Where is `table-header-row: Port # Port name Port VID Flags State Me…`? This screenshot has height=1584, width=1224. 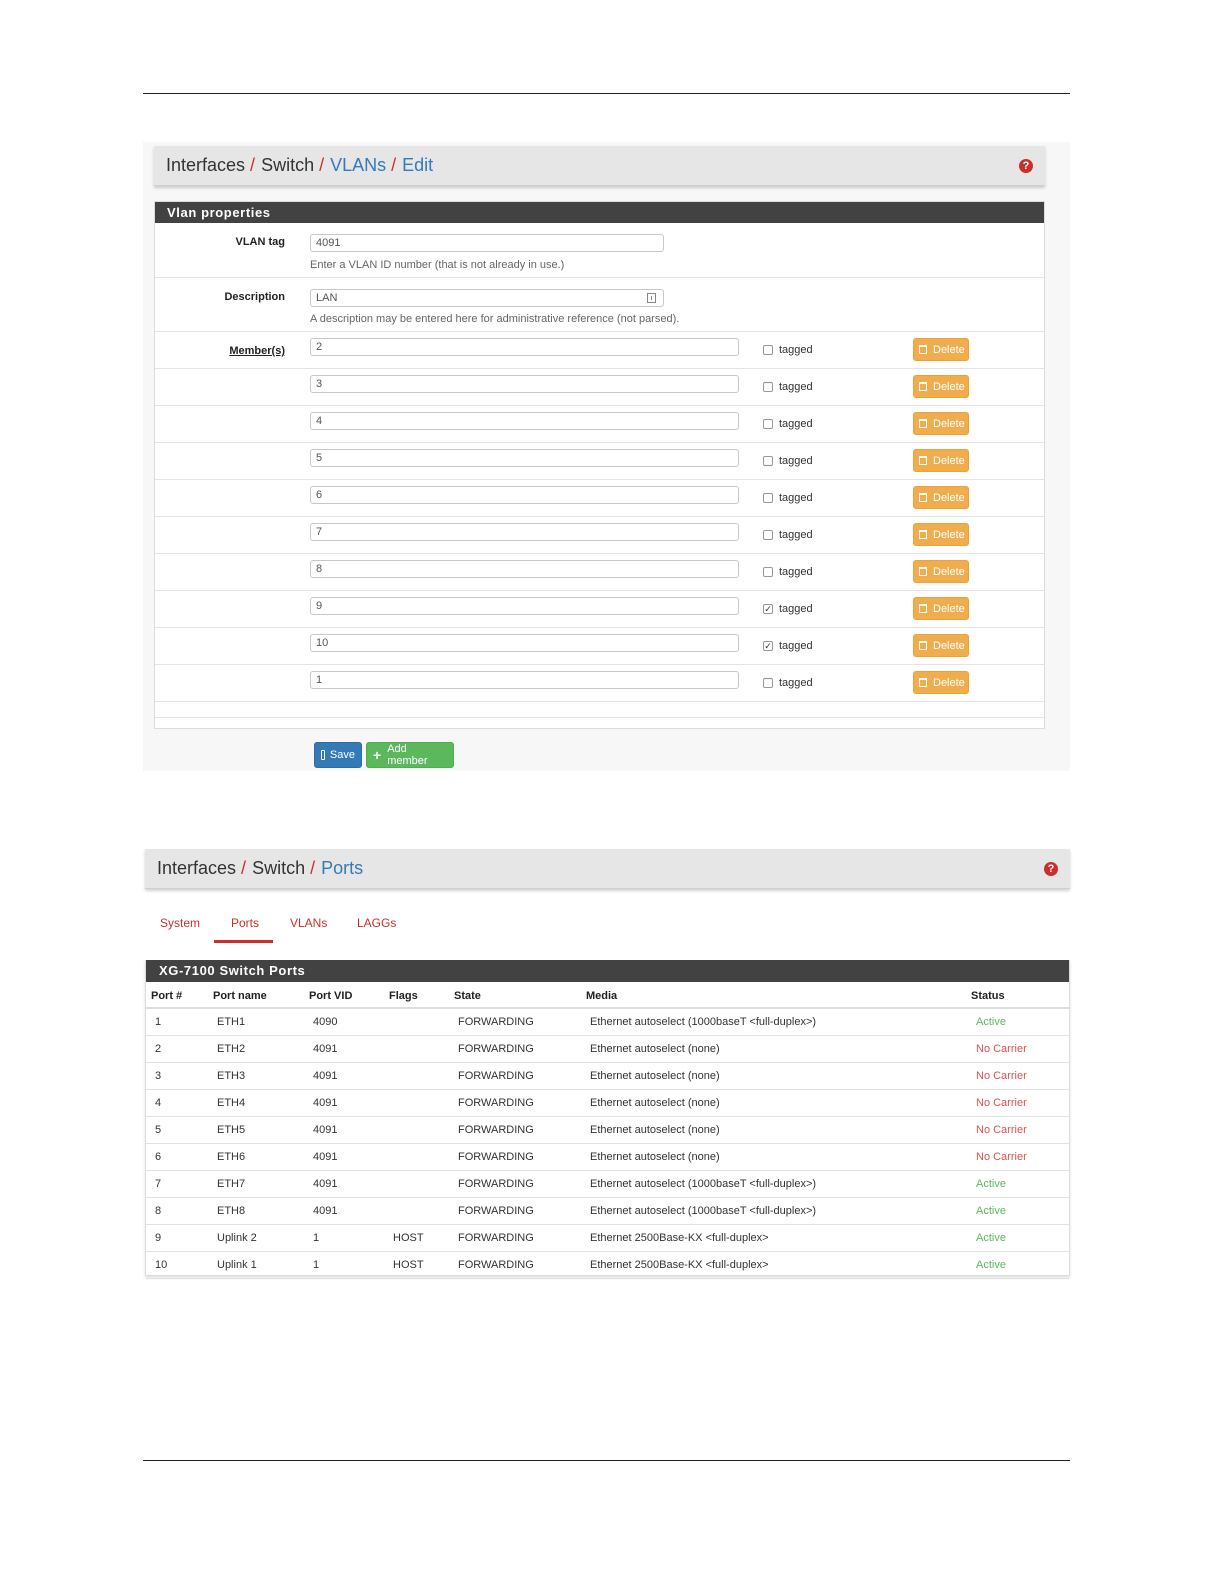 table-header-row: Port # Port name Port VID Flags State Me… is located at coordinates (607, 995).